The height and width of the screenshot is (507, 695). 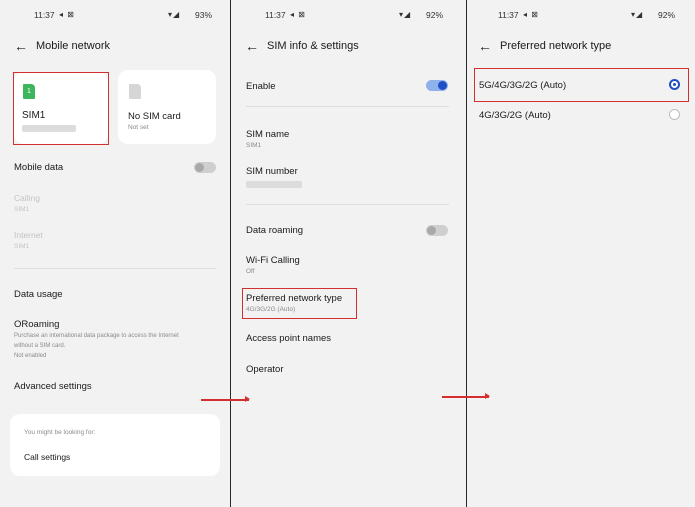 I want to click on oroaming-label: ORoaming, so click(x=36, y=324).